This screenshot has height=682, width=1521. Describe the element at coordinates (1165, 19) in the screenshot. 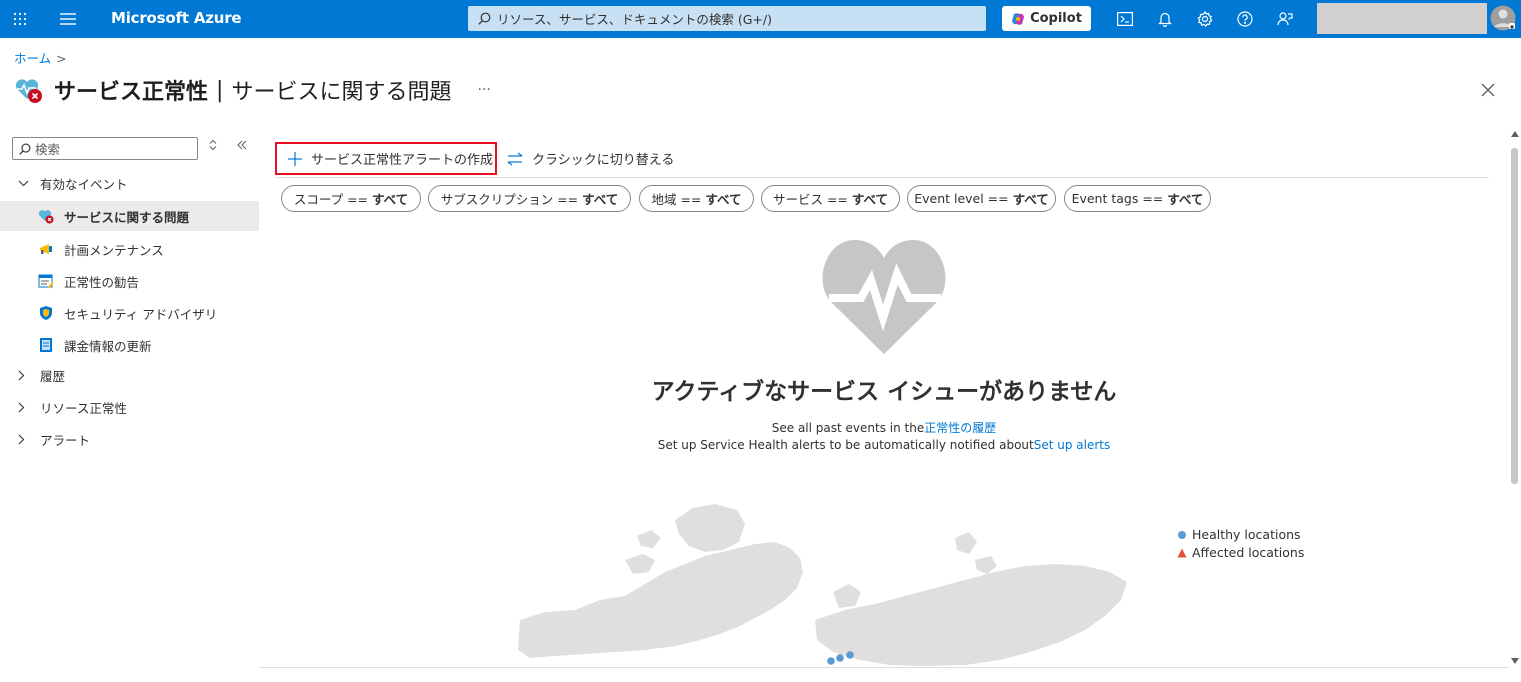

I see `bell-icon` at that location.